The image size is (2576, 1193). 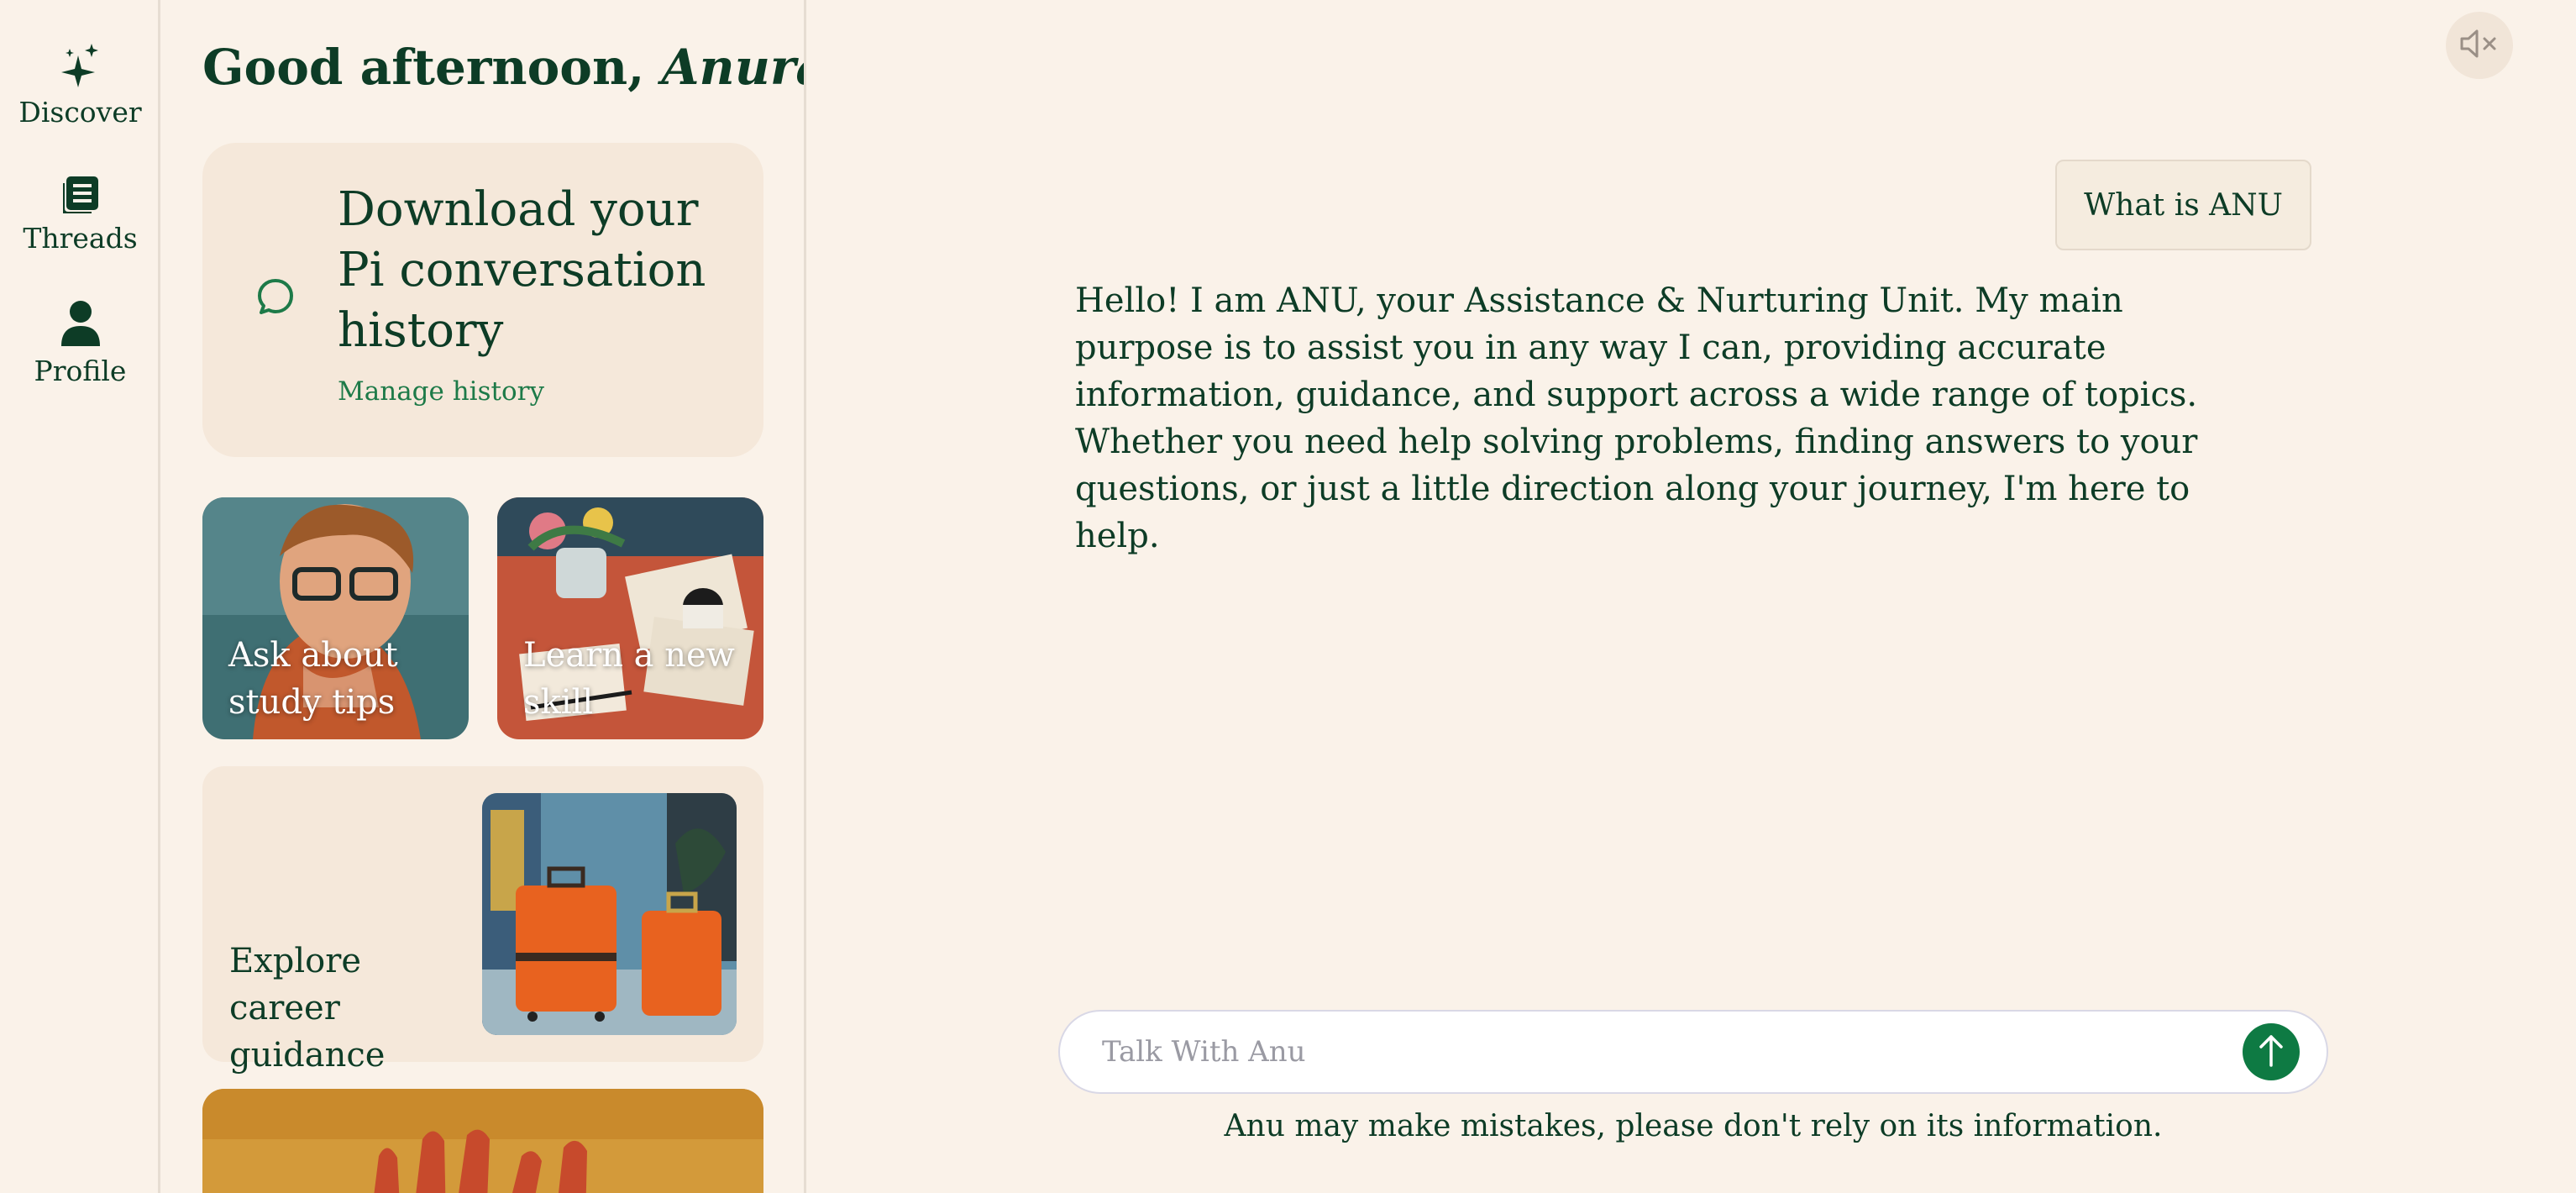 I want to click on tile-study-tips-label: Ask about study tips, so click(x=313, y=679).